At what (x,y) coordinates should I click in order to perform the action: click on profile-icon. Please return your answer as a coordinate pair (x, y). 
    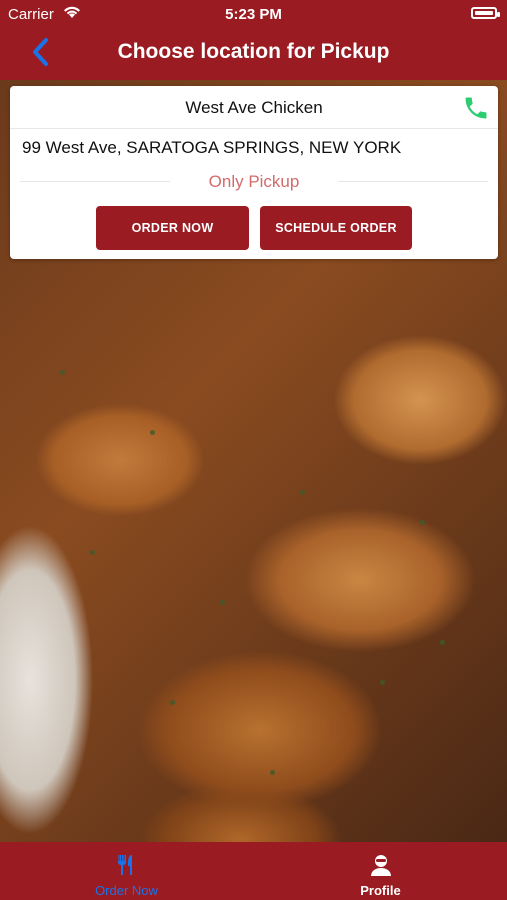
    Looking at the image, I should click on (380, 865).